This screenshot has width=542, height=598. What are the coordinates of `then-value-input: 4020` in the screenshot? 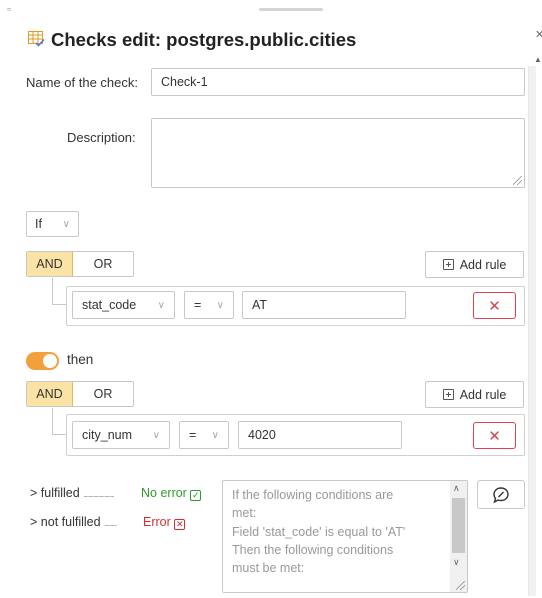 It's located at (320, 435).